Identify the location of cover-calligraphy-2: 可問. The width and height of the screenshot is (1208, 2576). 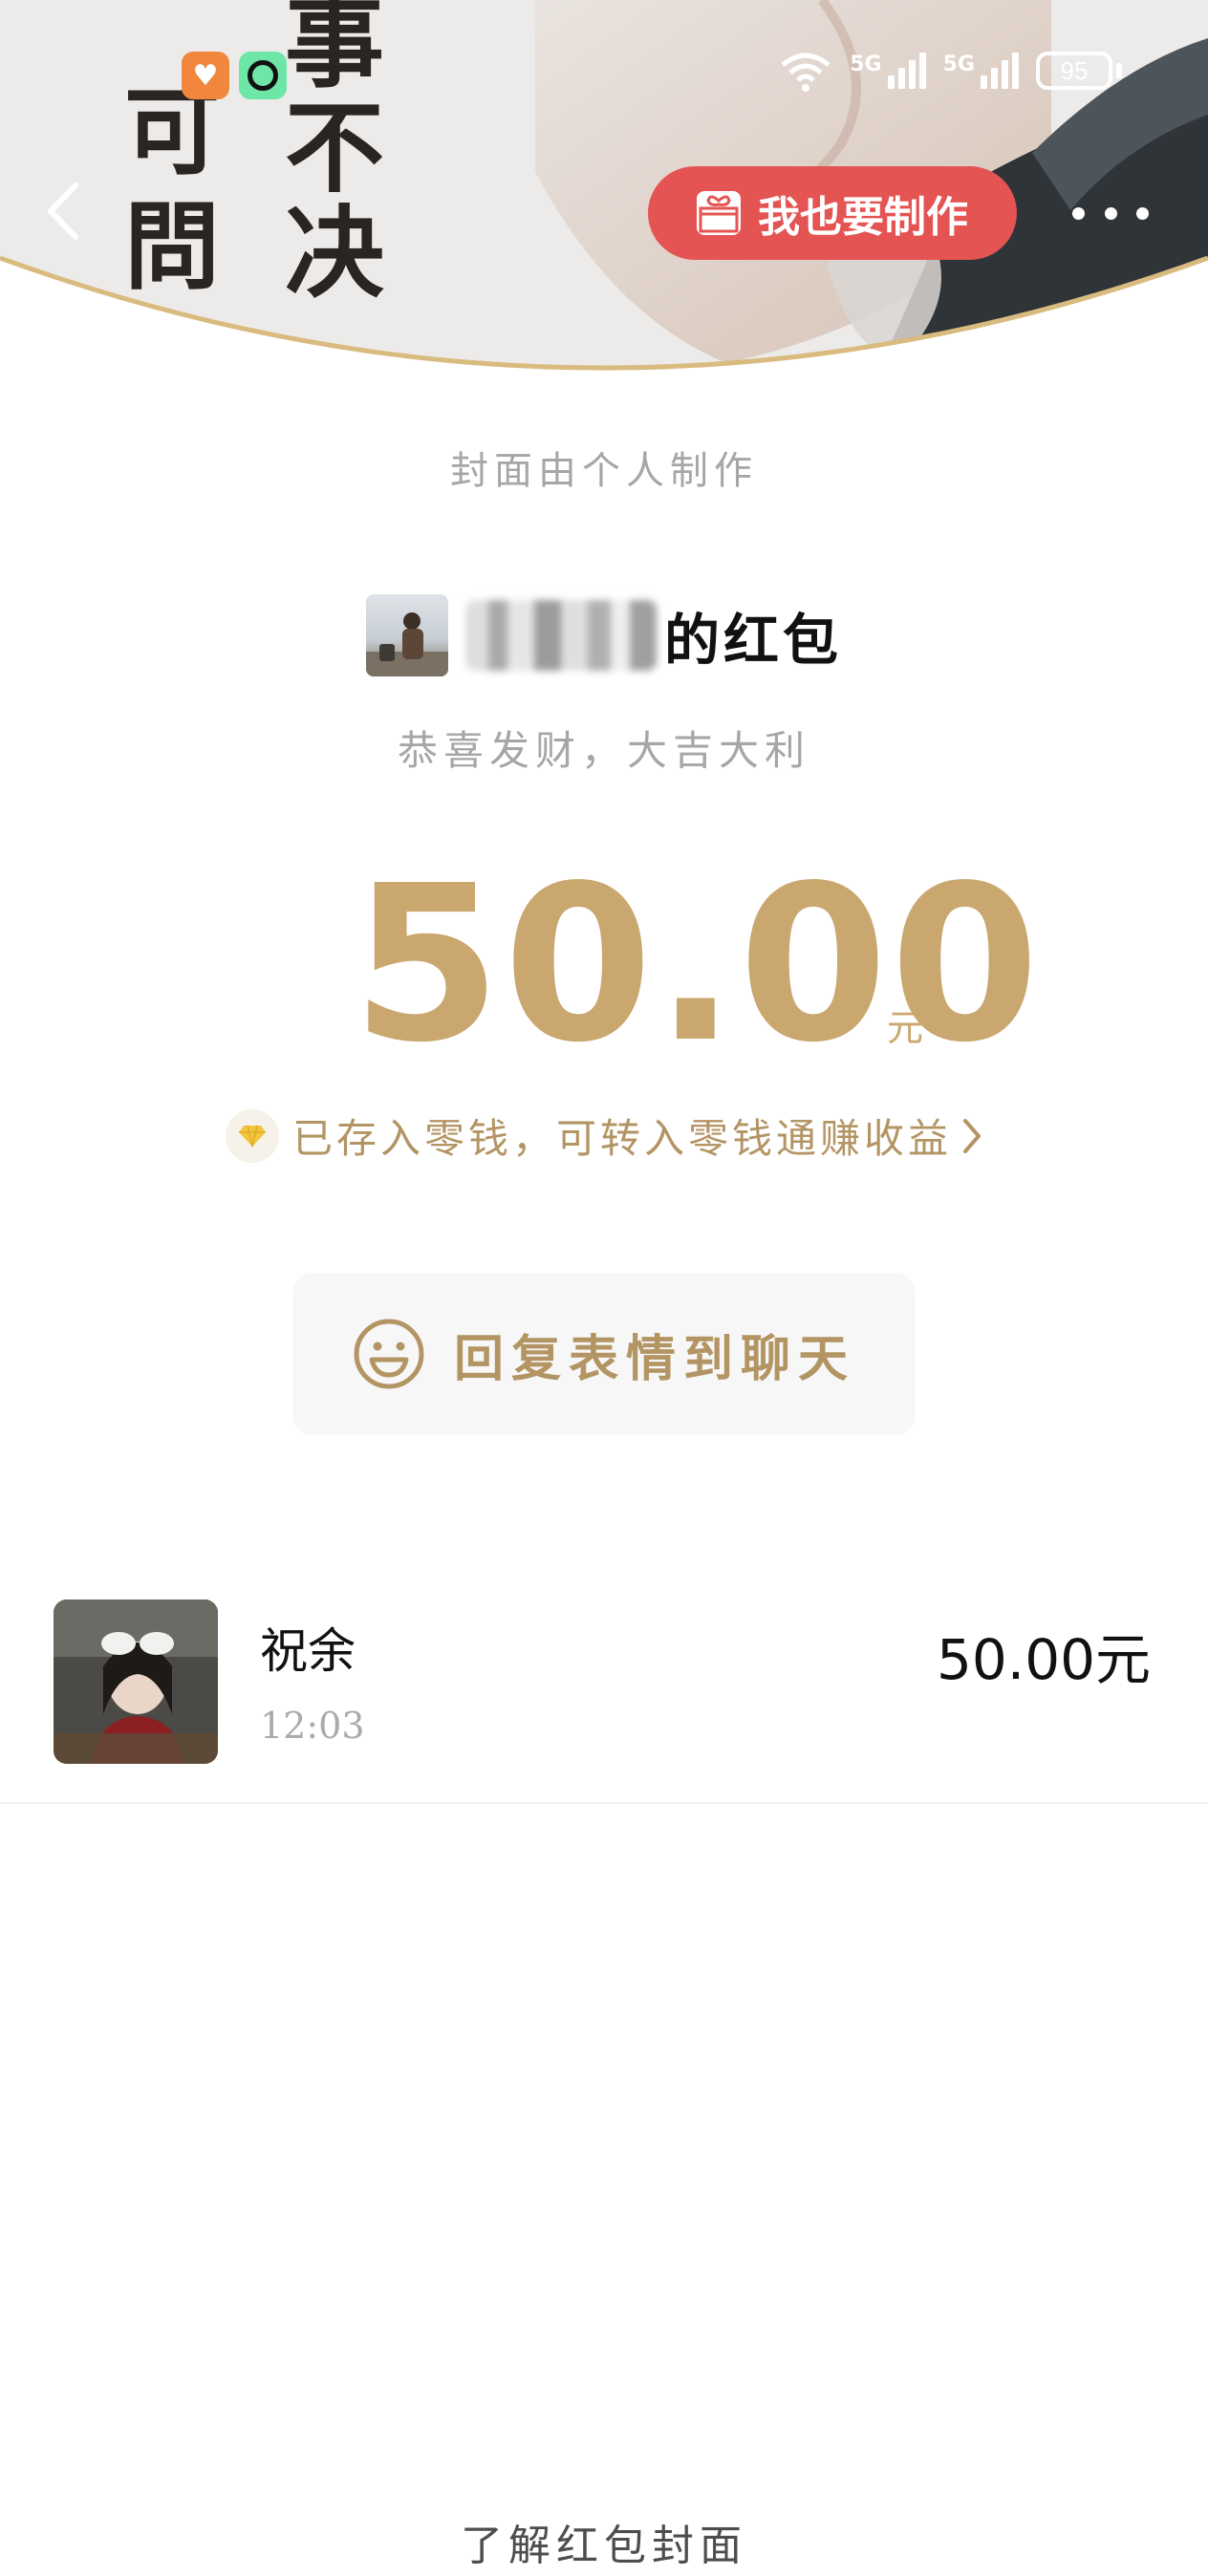
(172, 189).